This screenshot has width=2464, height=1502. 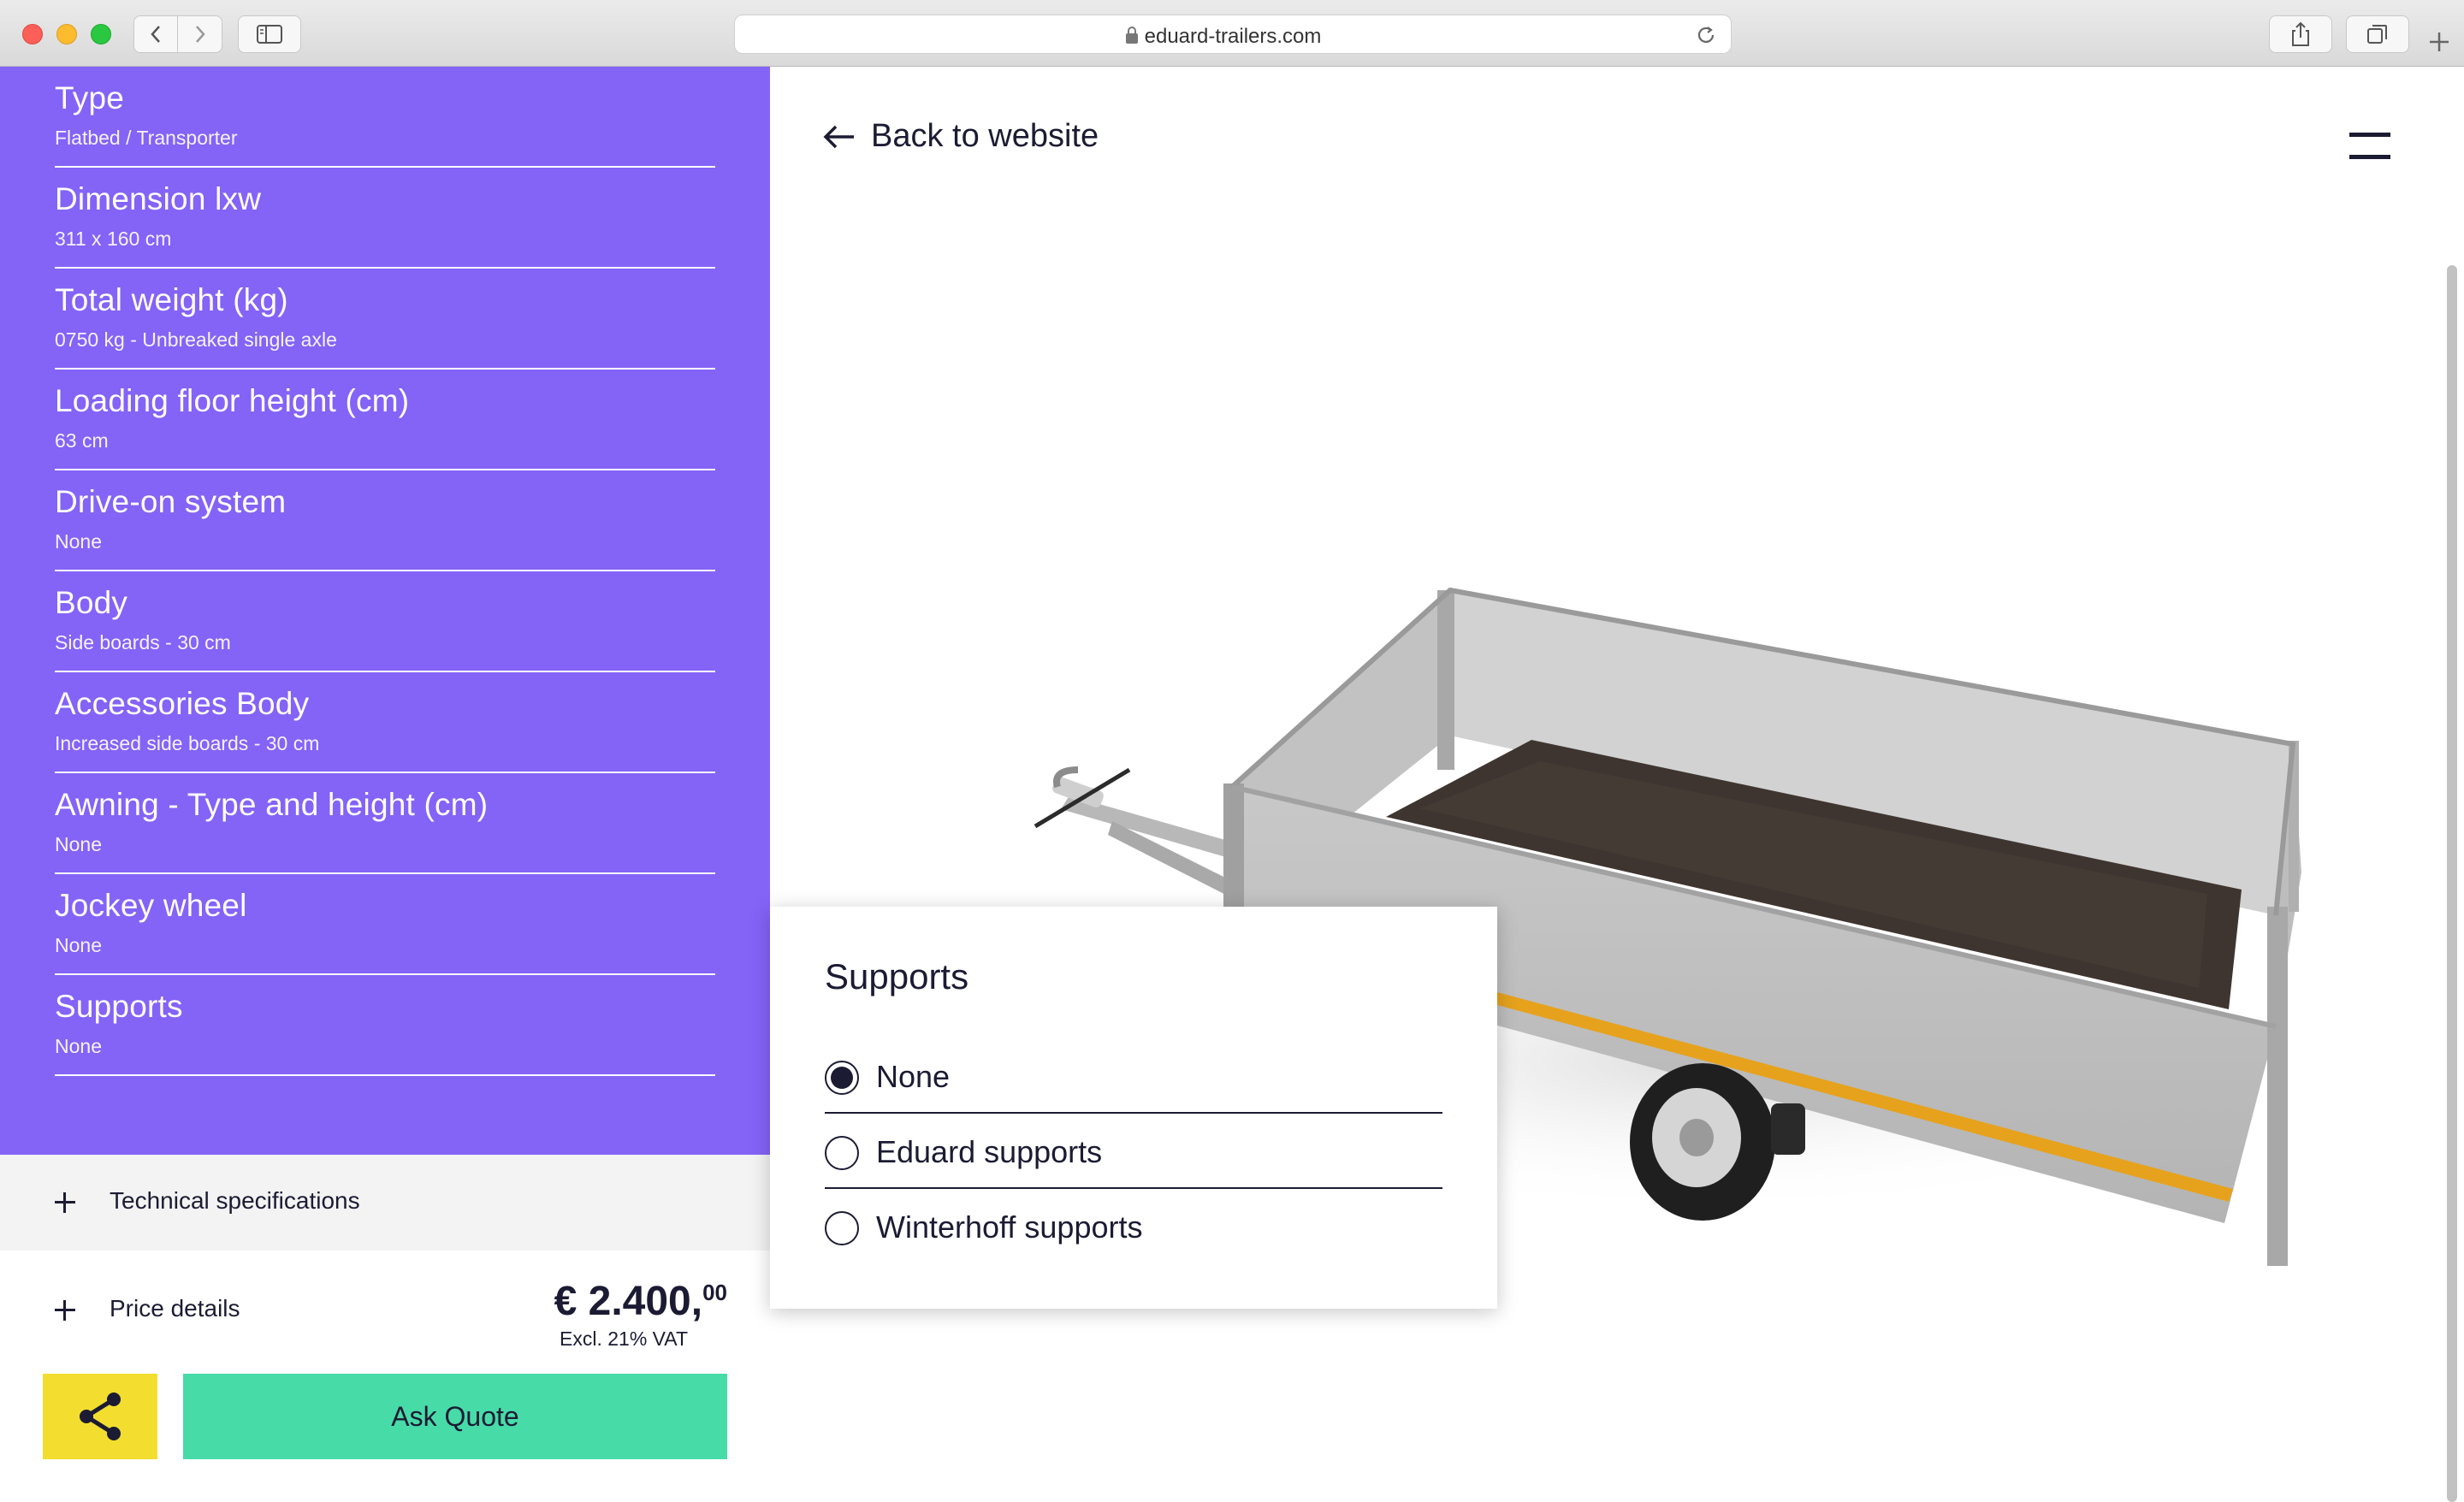 I want to click on browser-tabs-button, so click(x=2377, y=34).